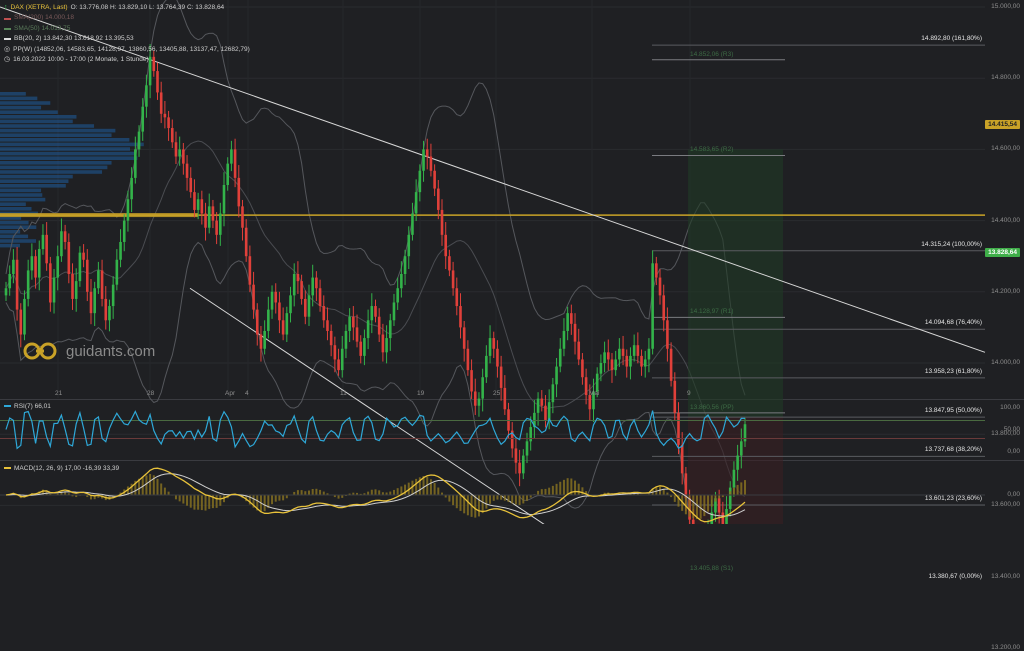 The height and width of the screenshot is (651, 1024). I want to click on pivot-label: 13.860,56 (PP), so click(712, 407).